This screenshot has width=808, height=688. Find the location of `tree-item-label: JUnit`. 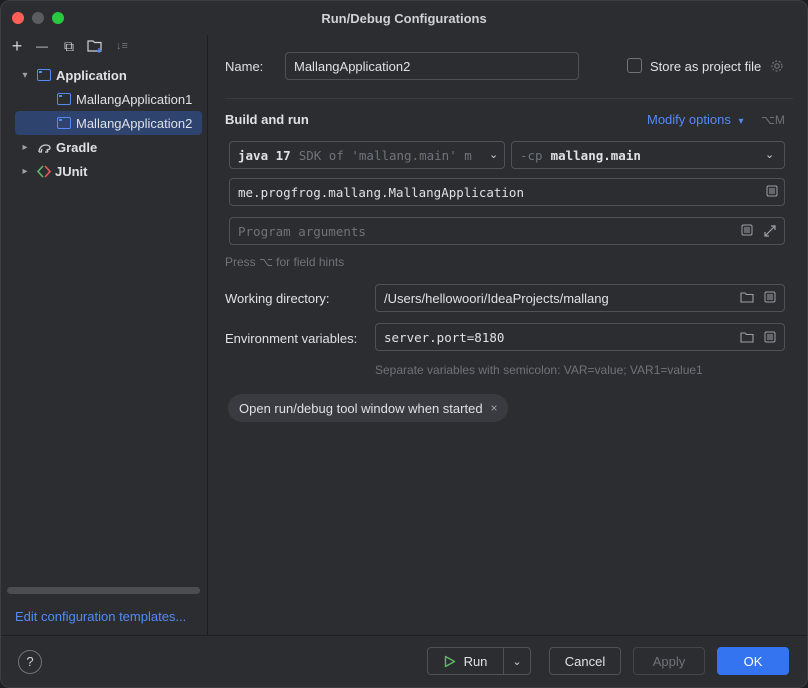

tree-item-label: JUnit is located at coordinates (71, 171).